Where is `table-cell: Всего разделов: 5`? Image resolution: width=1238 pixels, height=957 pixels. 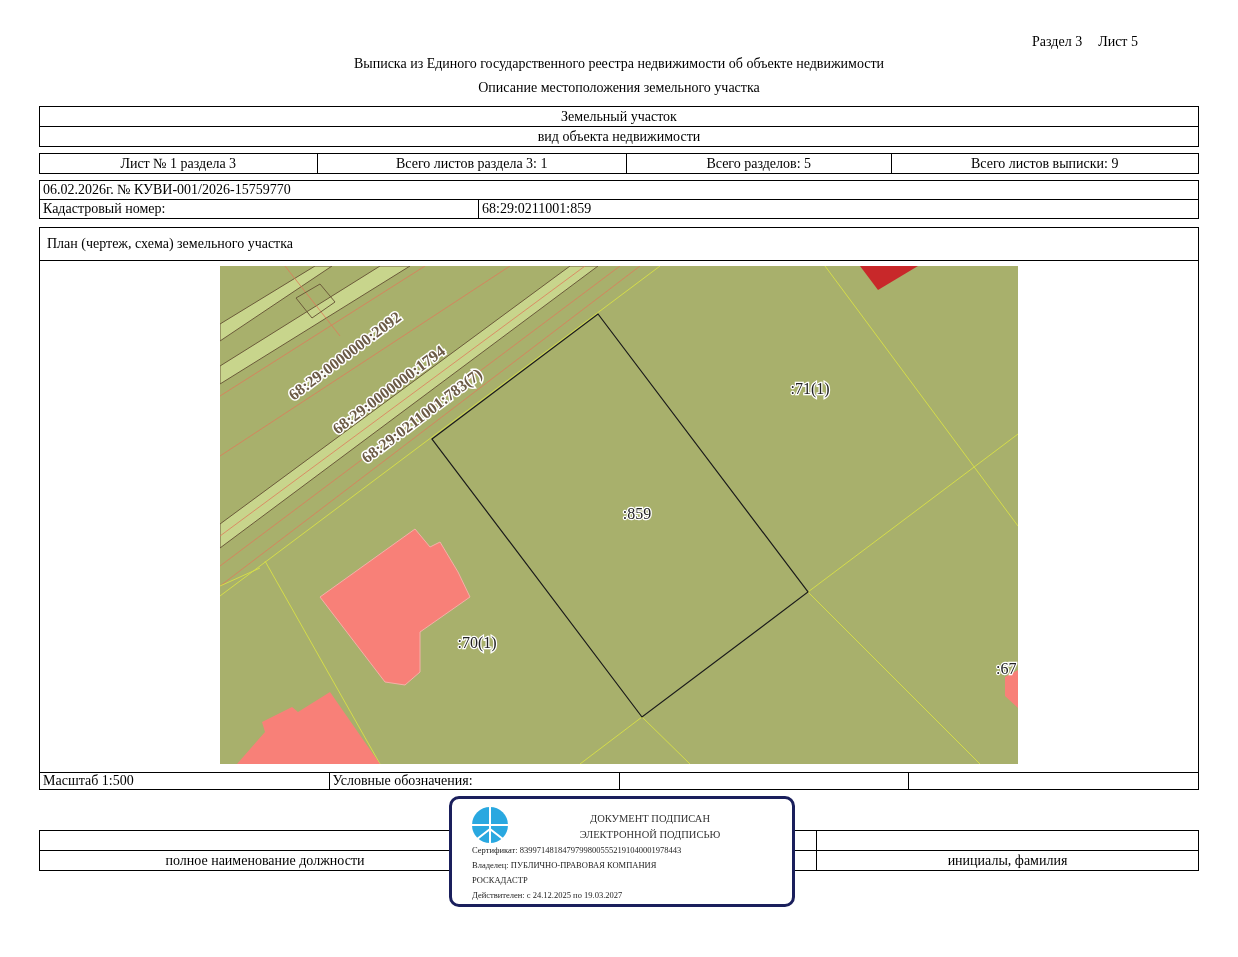
table-cell: Всего разделов: 5 is located at coordinates (758, 163).